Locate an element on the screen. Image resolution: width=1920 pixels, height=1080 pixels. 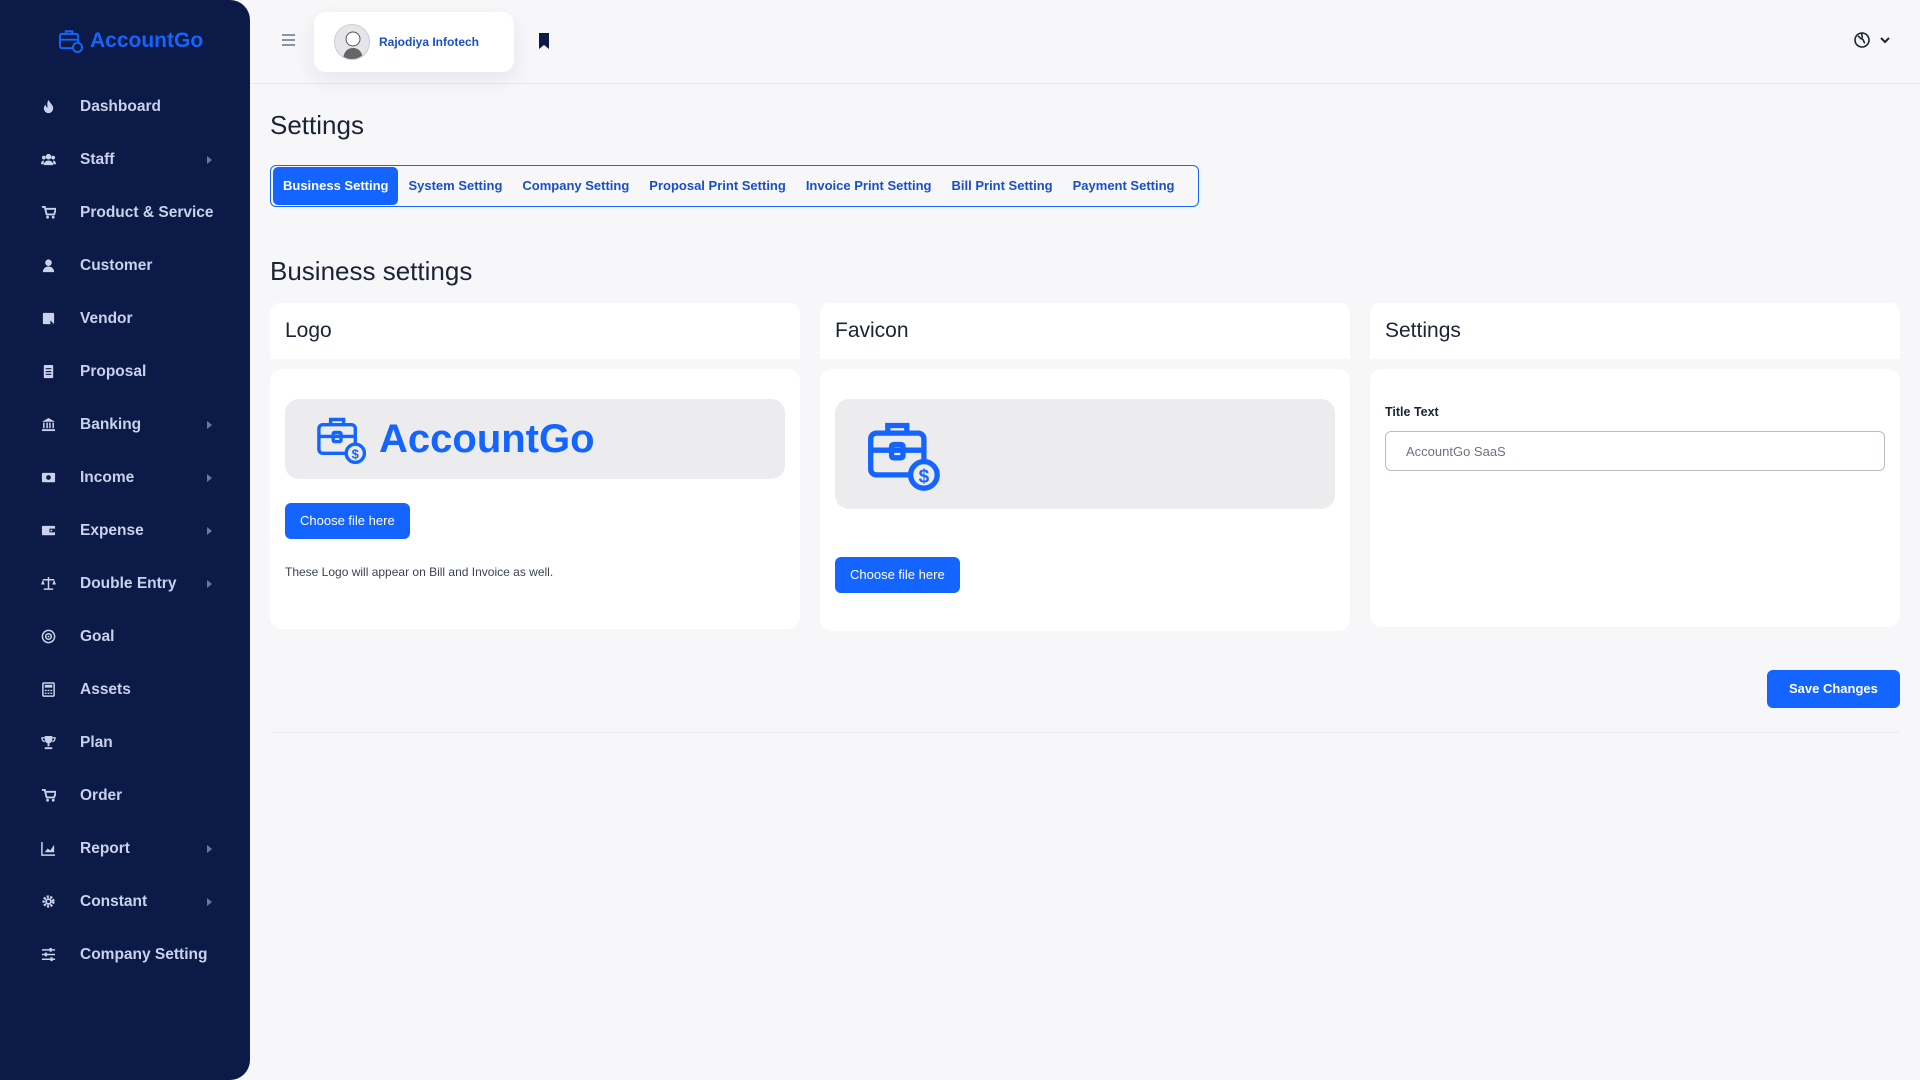
tab-bill-print-setting: Bill Print Setting is located at coordinates (1002, 186).